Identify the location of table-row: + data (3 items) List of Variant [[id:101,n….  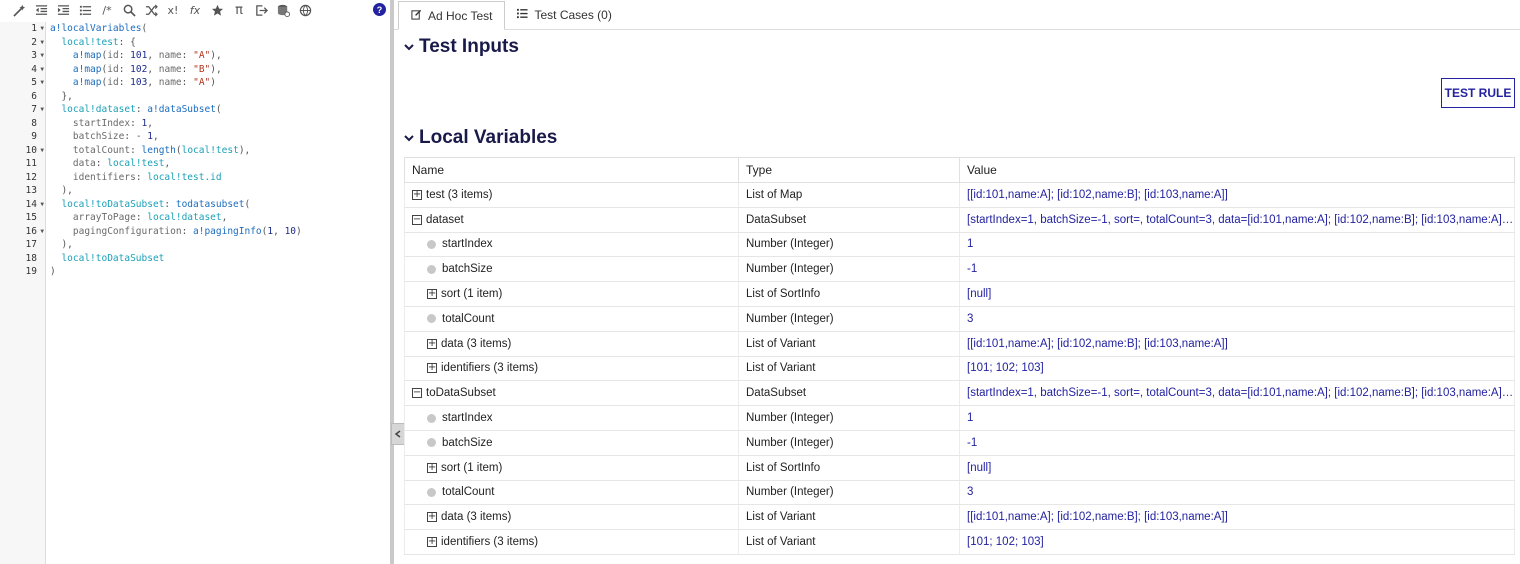
(959, 344).